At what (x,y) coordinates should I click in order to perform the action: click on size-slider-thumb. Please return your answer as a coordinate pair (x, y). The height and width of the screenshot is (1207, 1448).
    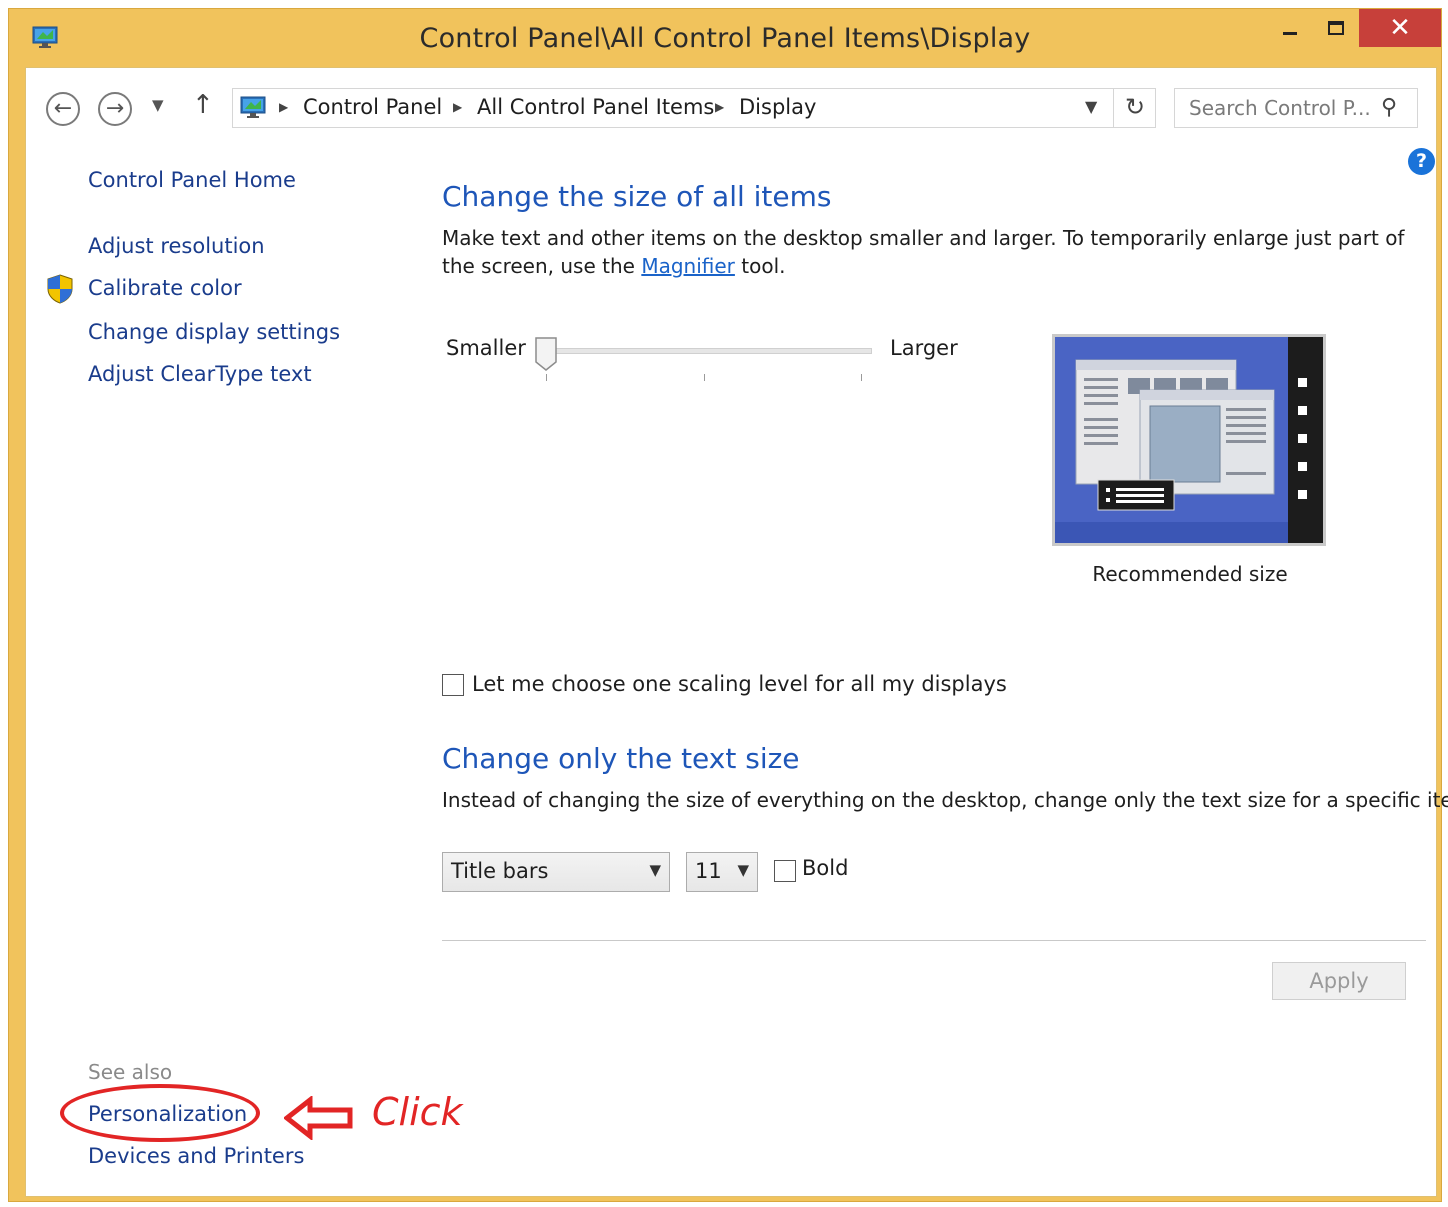
    Looking at the image, I should click on (546, 354).